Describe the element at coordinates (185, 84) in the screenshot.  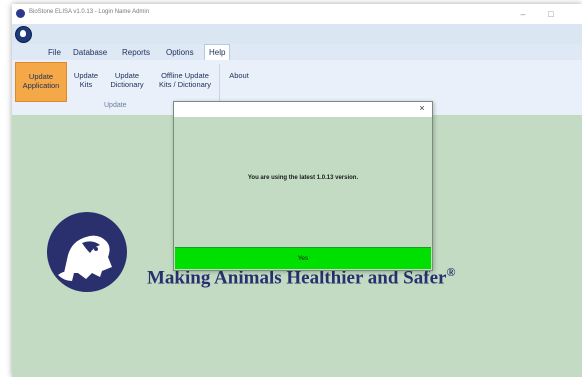
I see `offline-update-label-2: Kits / Dictionary` at that location.